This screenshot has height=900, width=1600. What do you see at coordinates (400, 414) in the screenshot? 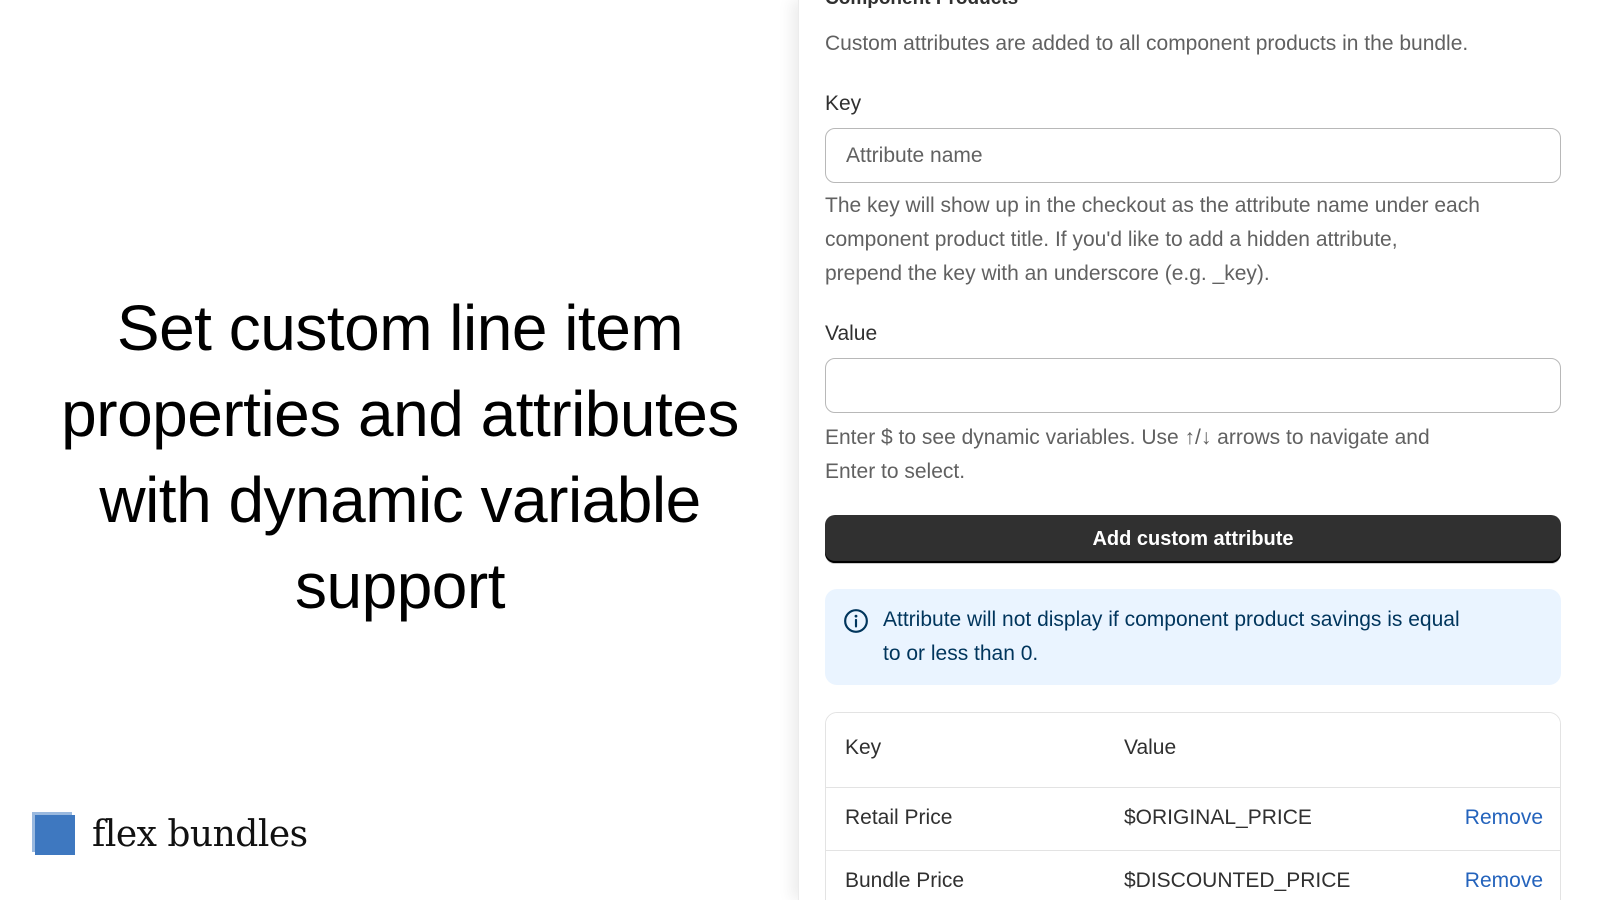
I see `headline-line: properties and attributes` at bounding box center [400, 414].